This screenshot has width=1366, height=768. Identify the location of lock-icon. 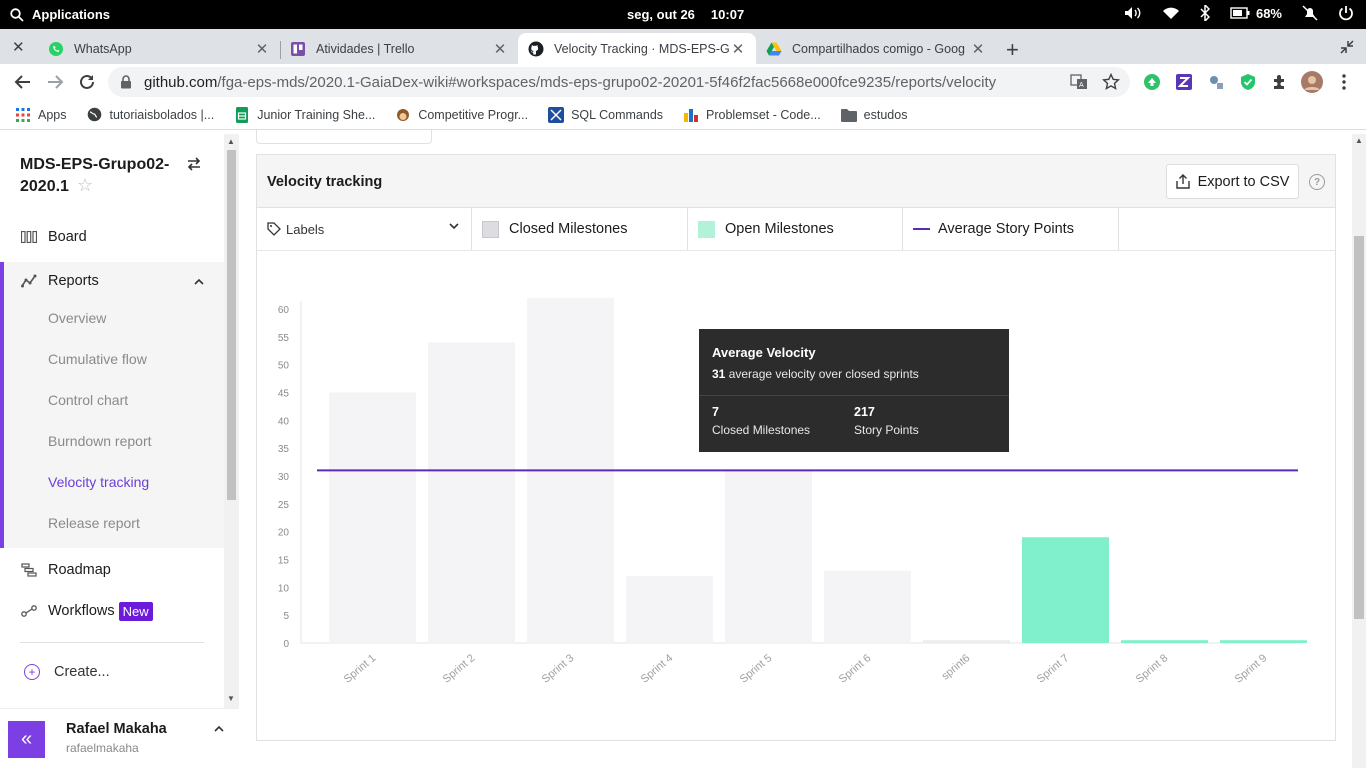
(126, 82).